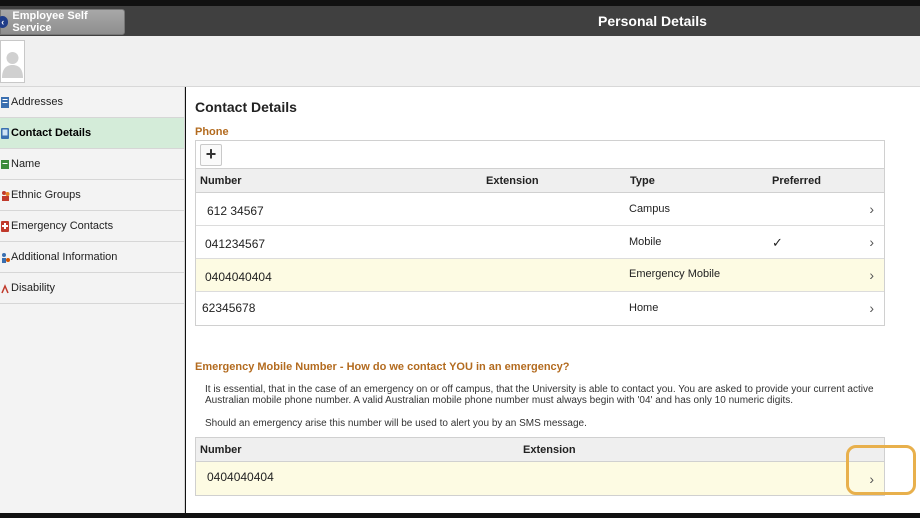 The height and width of the screenshot is (518, 920). Describe the element at coordinates (5, 226) in the screenshot. I see `emergency-contacts-icon` at that location.